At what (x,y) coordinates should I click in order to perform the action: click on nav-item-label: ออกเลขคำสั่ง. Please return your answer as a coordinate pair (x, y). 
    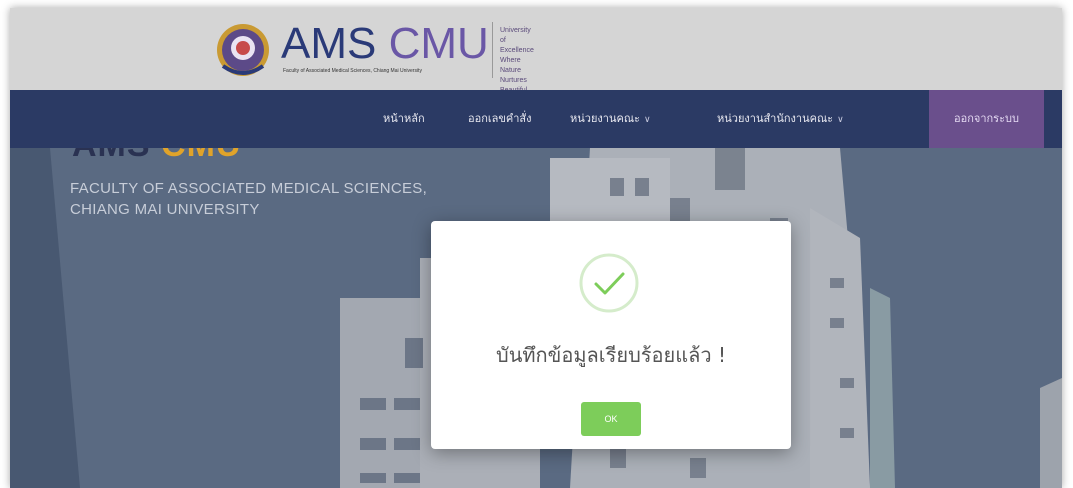
    Looking at the image, I should click on (500, 119).